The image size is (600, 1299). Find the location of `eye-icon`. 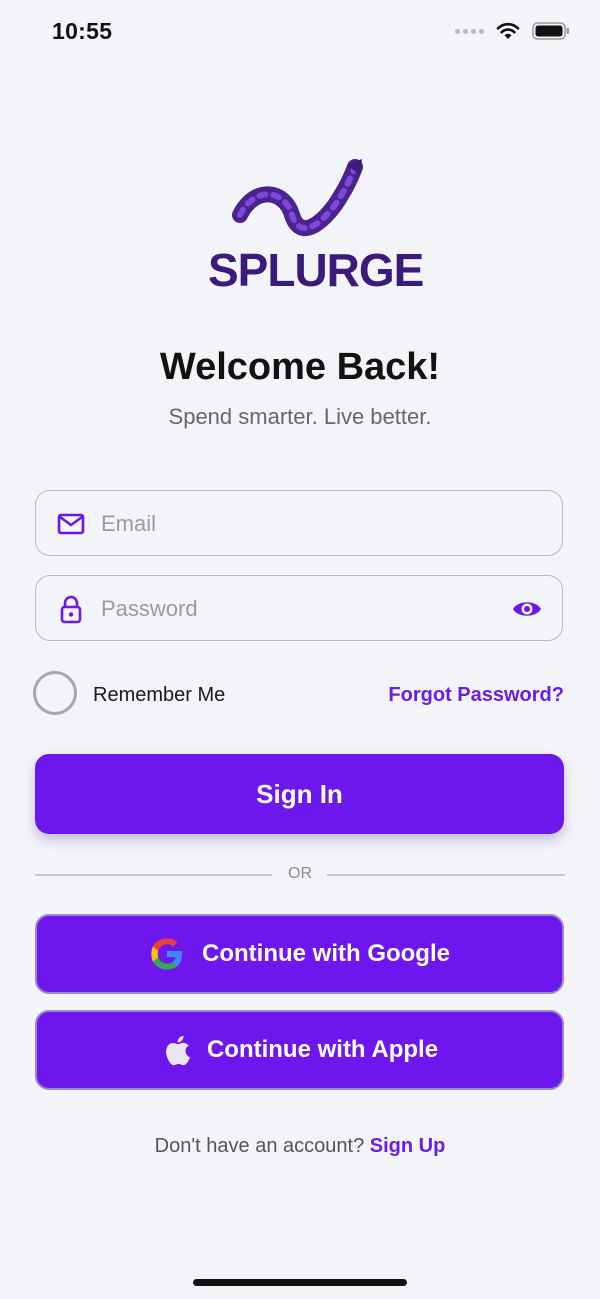

eye-icon is located at coordinates (527, 609).